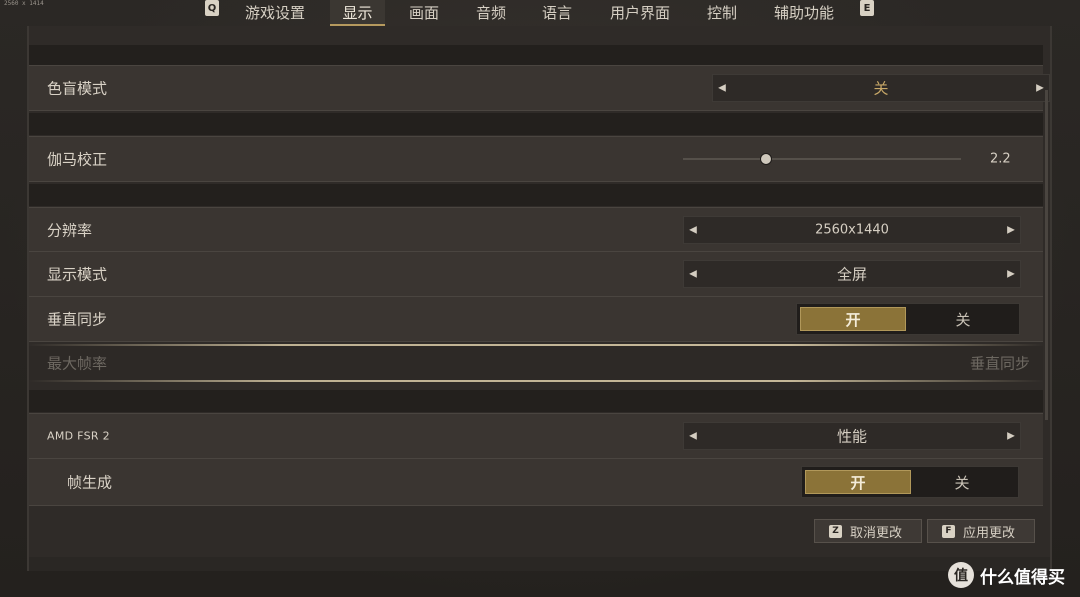 The width and height of the screenshot is (1080, 597). Describe the element at coordinates (822, 159) in the screenshot. I see `gamma-slider-track` at that location.